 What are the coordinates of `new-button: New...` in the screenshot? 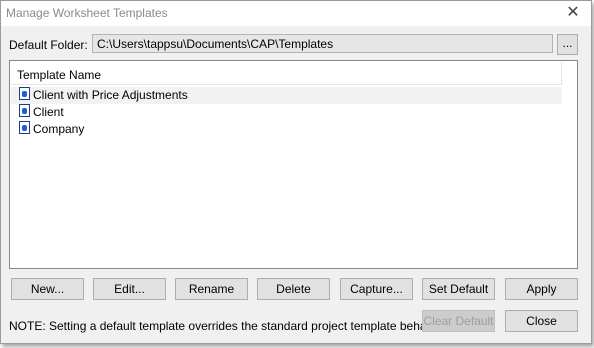 It's located at (47, 289).